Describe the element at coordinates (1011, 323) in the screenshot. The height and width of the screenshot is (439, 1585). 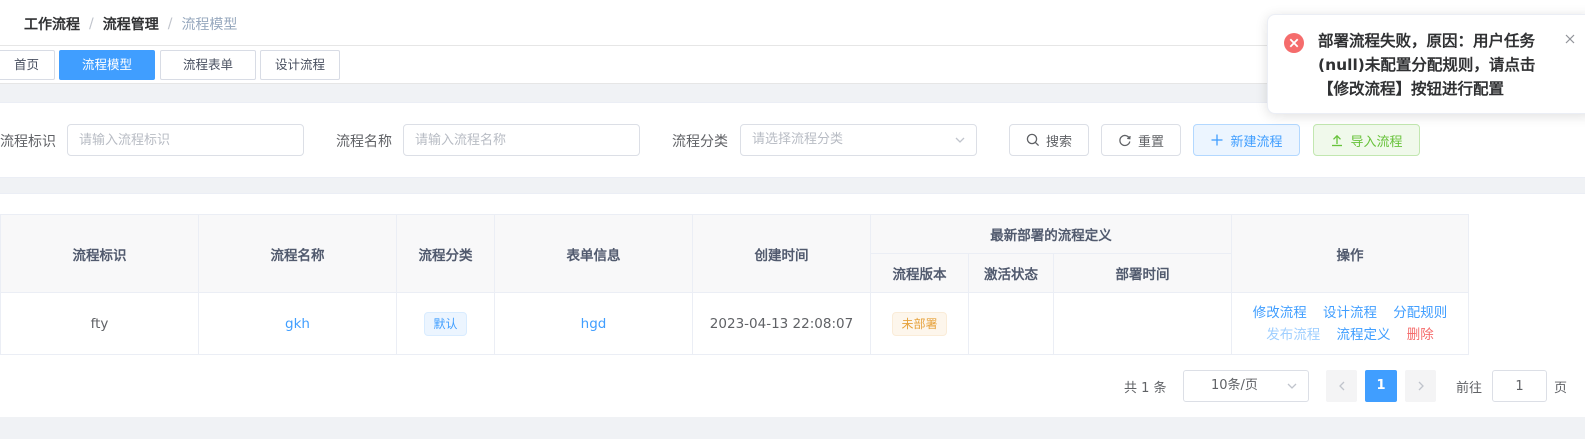
I see `cell-active-status` at that location.